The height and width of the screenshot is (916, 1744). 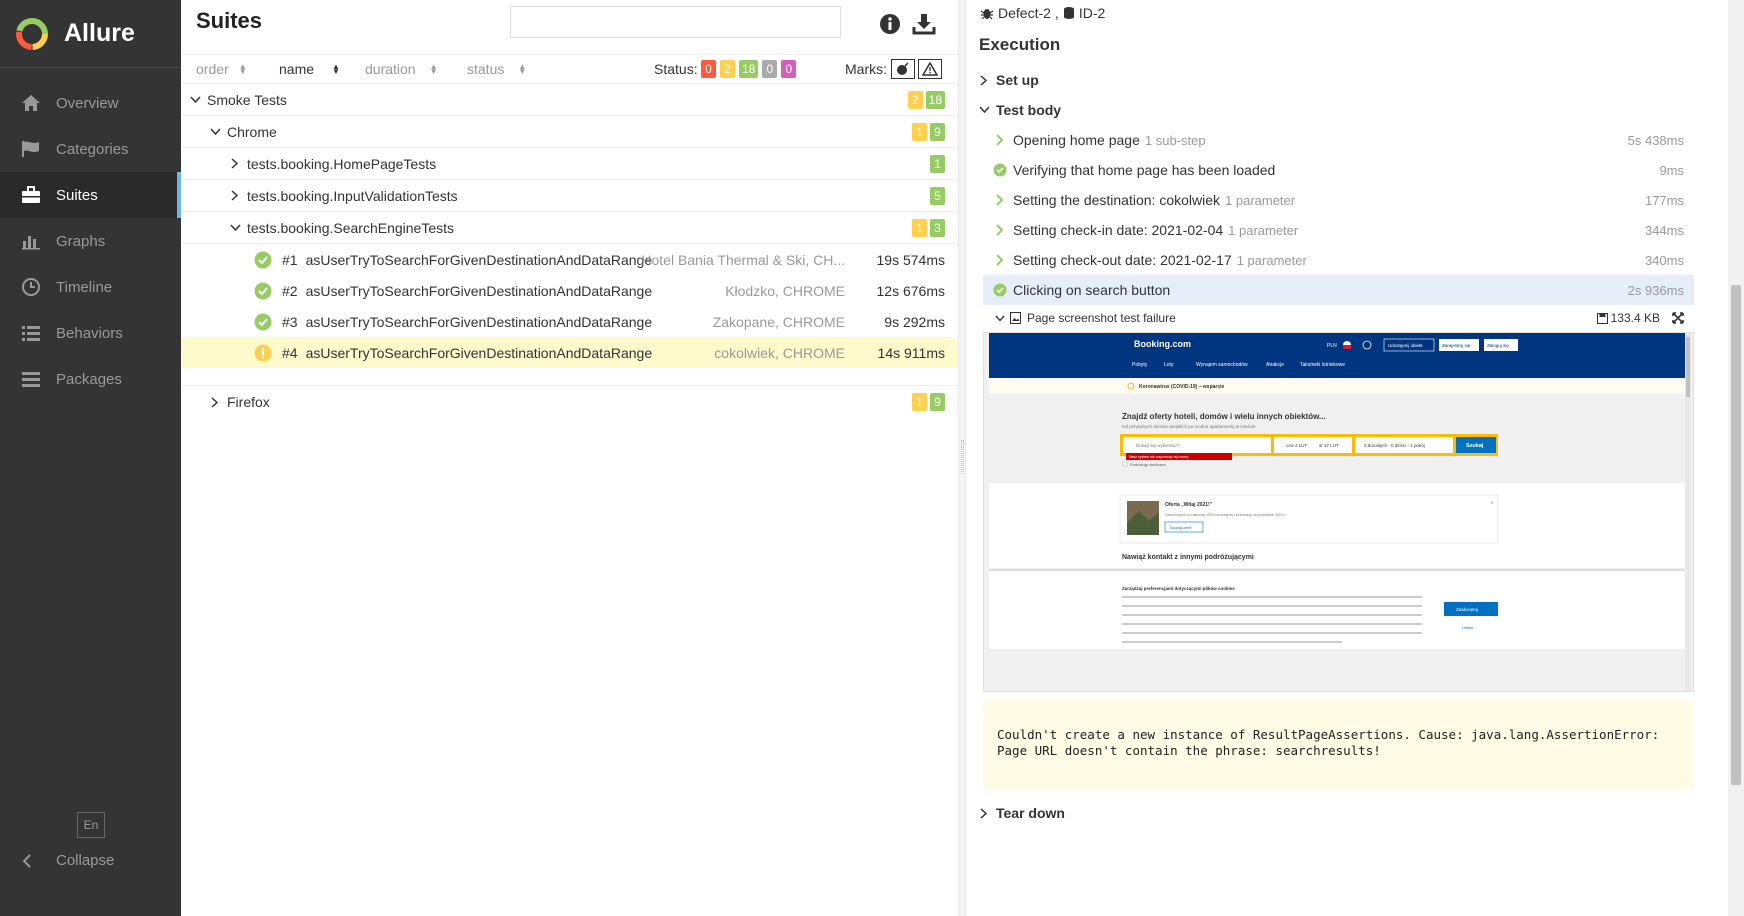 What do you see at coordinates (1664, 200) in the screenshot?
I see `step-duration: 177ms` at bounding box center [1664, 200].